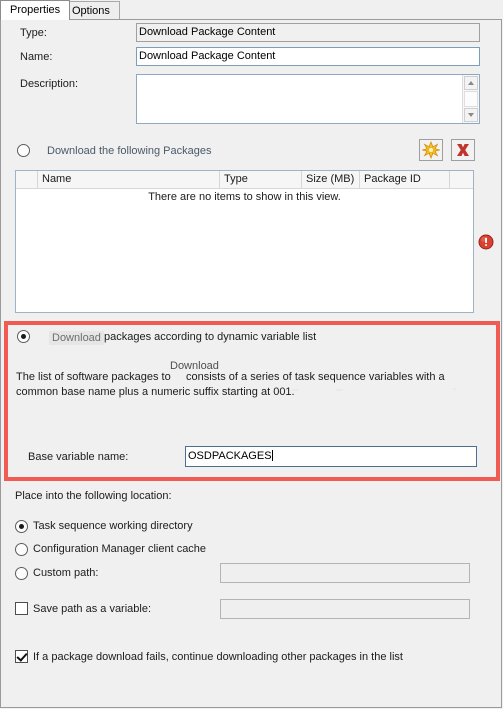 The image size is (503, 709). What do you see at coordinates (66, 573) in the screenshot?
I see `radio-custom-path-label: Custom path:` at bounding box center [66, 573].